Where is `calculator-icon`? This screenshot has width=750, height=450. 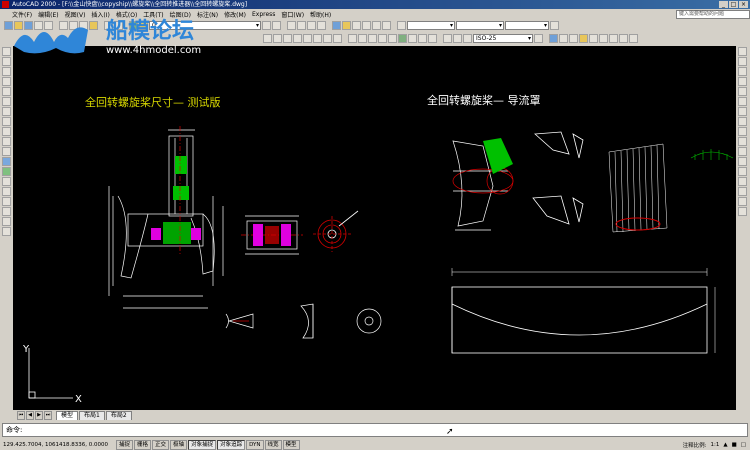
calculator-icon is located at coordinates (386, 25).